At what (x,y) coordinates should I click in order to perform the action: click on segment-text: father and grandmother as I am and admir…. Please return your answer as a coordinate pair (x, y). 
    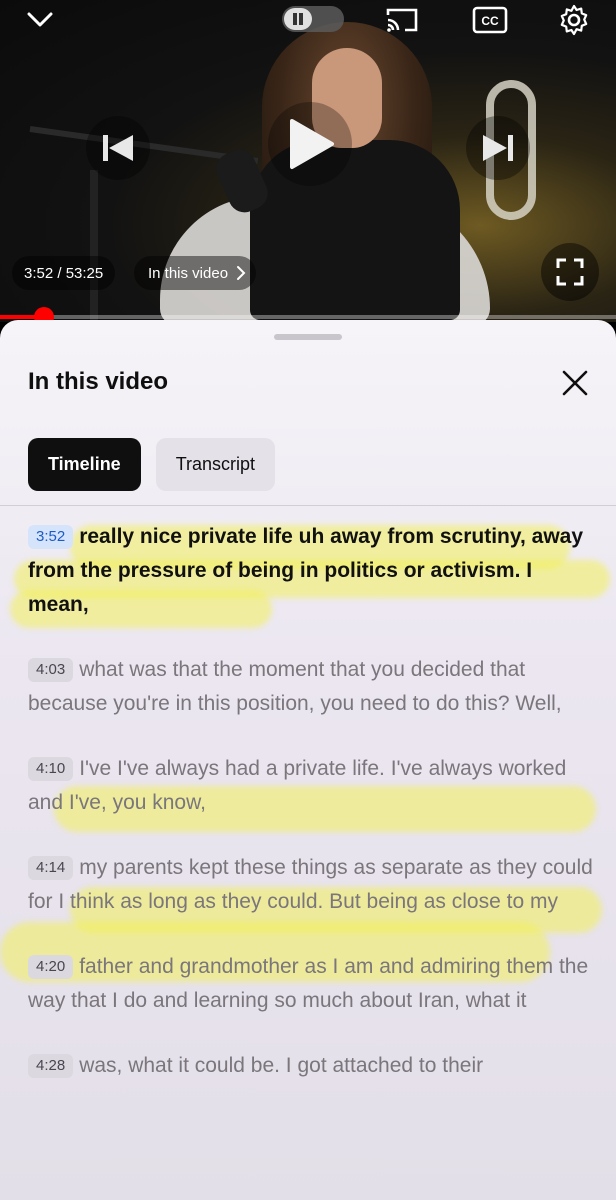
    Looking at the image, I should click on (308, 983).